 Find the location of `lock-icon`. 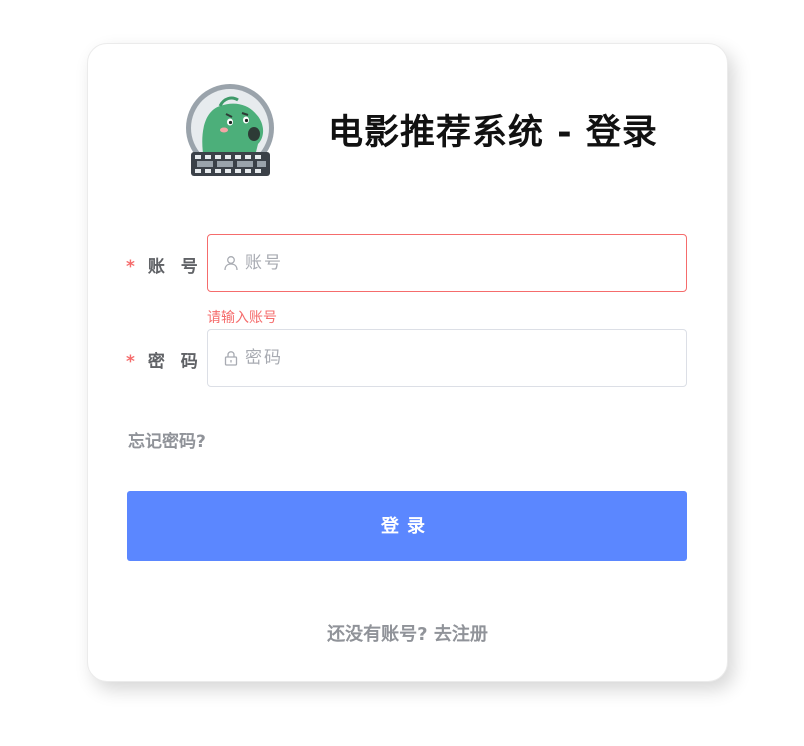

lock-icon is located at coordinates (231, 358).